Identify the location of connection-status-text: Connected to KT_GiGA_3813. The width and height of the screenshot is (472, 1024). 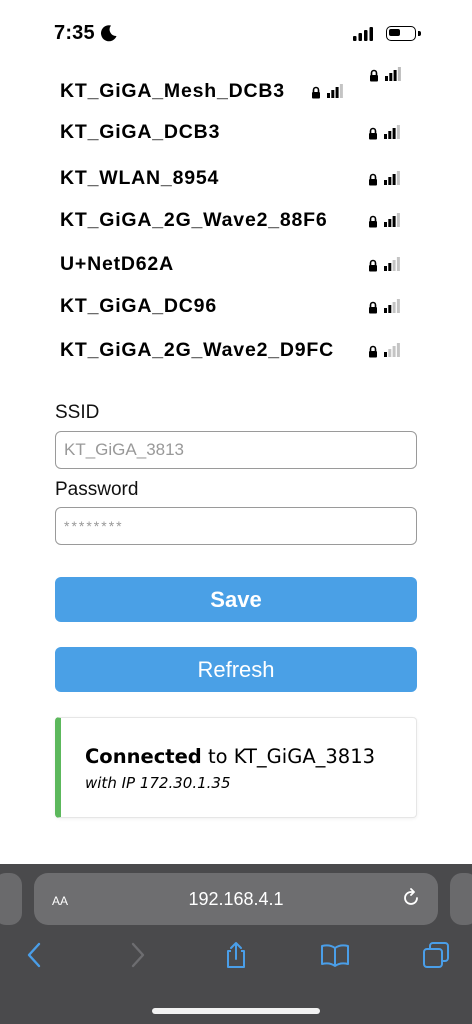
(230, 756).